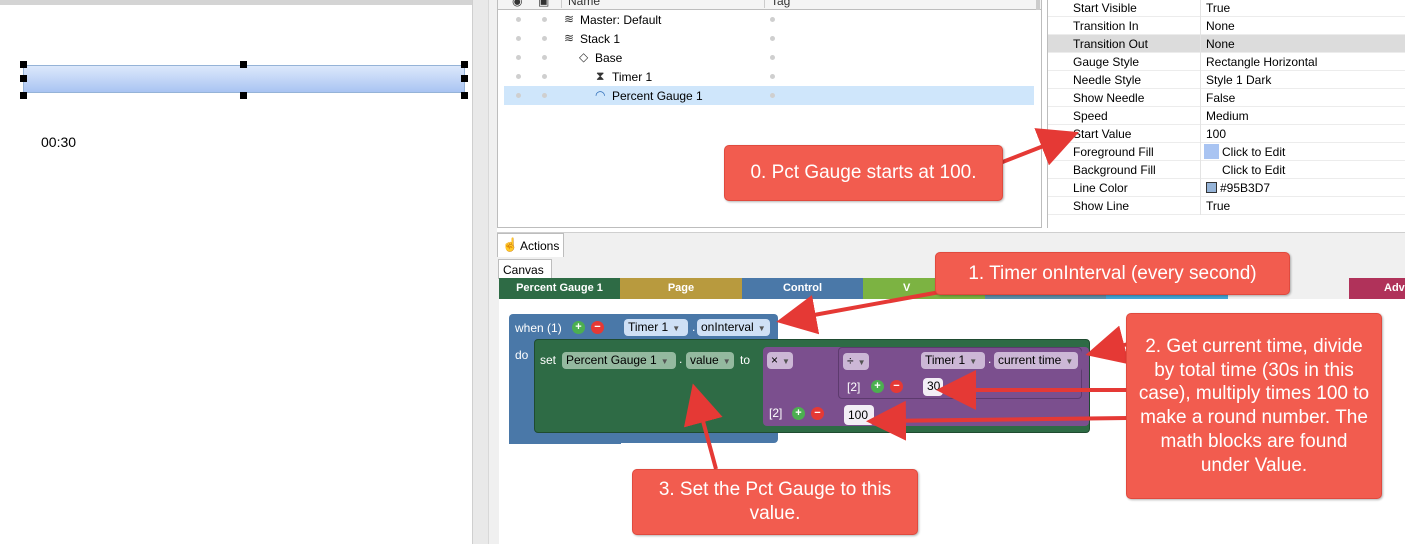 The width and height of the screenshot is (1405, 544). I want to click on arrow-multiplier, so click(997, 420).